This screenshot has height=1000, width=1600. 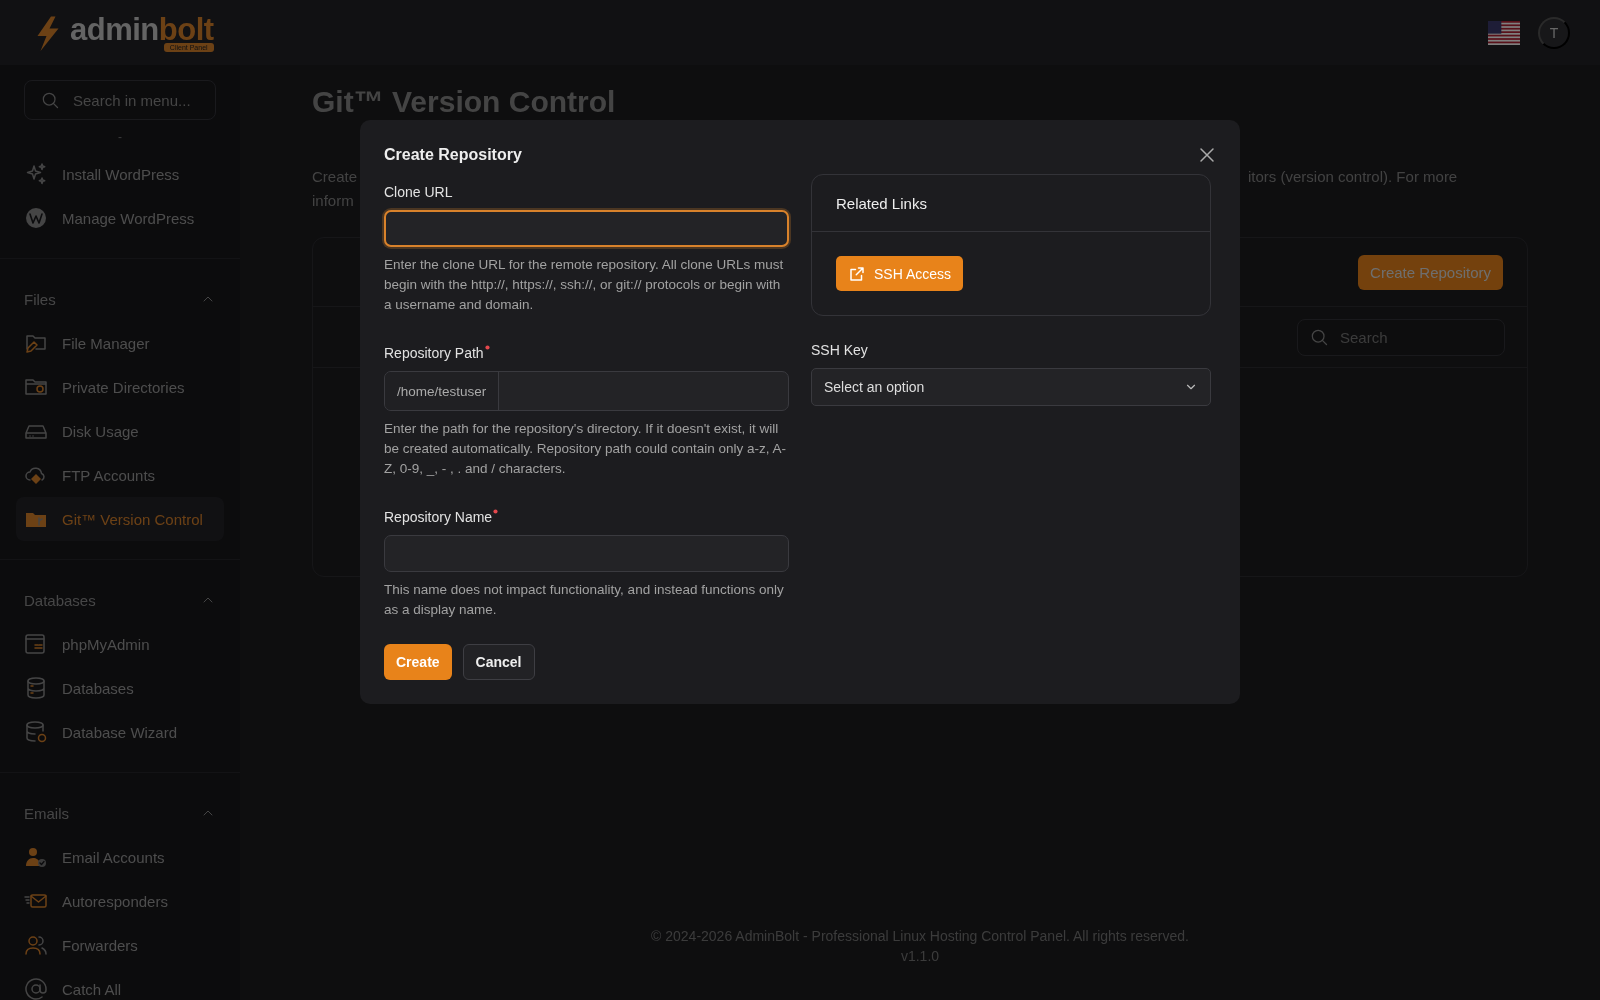 What do you see at coordinates (418, 192) in the screenshot?
I see `field-label: Clone URL` at bounding box center [418, 192].